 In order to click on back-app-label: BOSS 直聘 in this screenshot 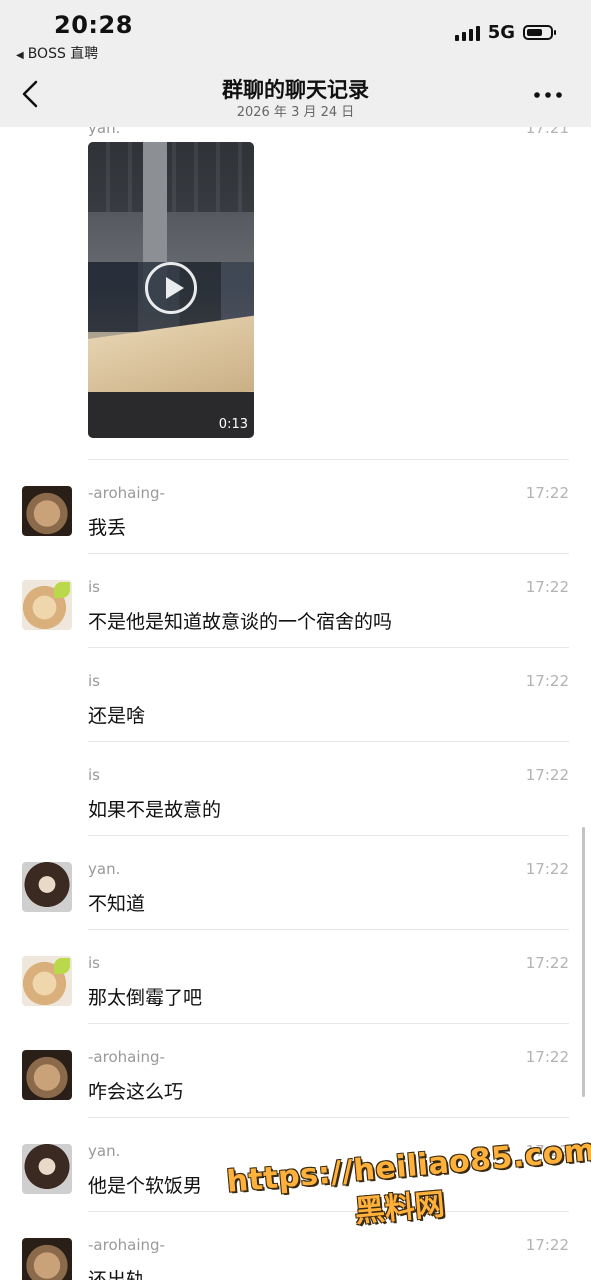, I will do `click(63, 54)`.